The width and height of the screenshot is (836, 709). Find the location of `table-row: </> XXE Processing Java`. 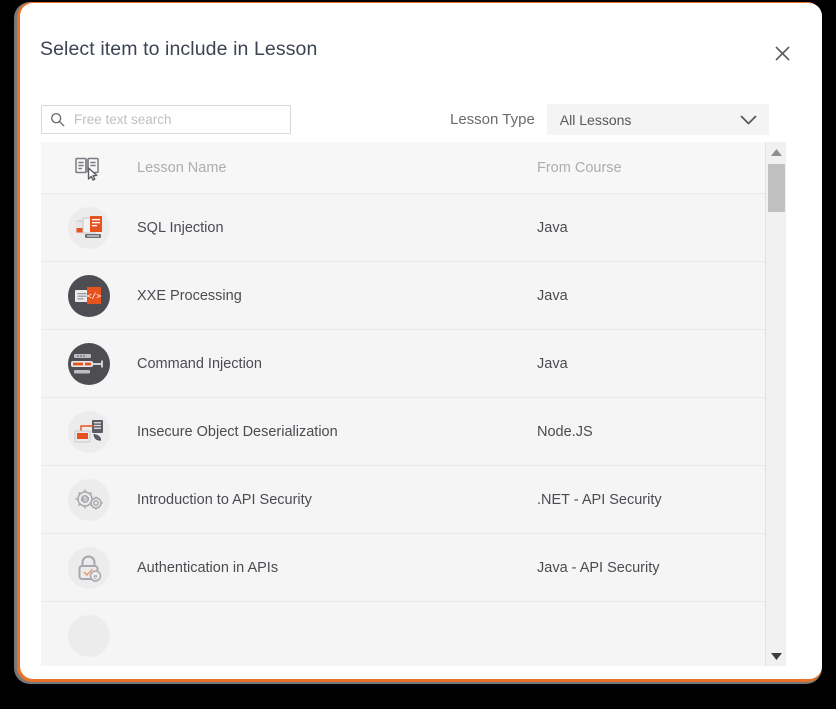

table-row: </> XXE Processing Java is located at coordinates (403, 296).